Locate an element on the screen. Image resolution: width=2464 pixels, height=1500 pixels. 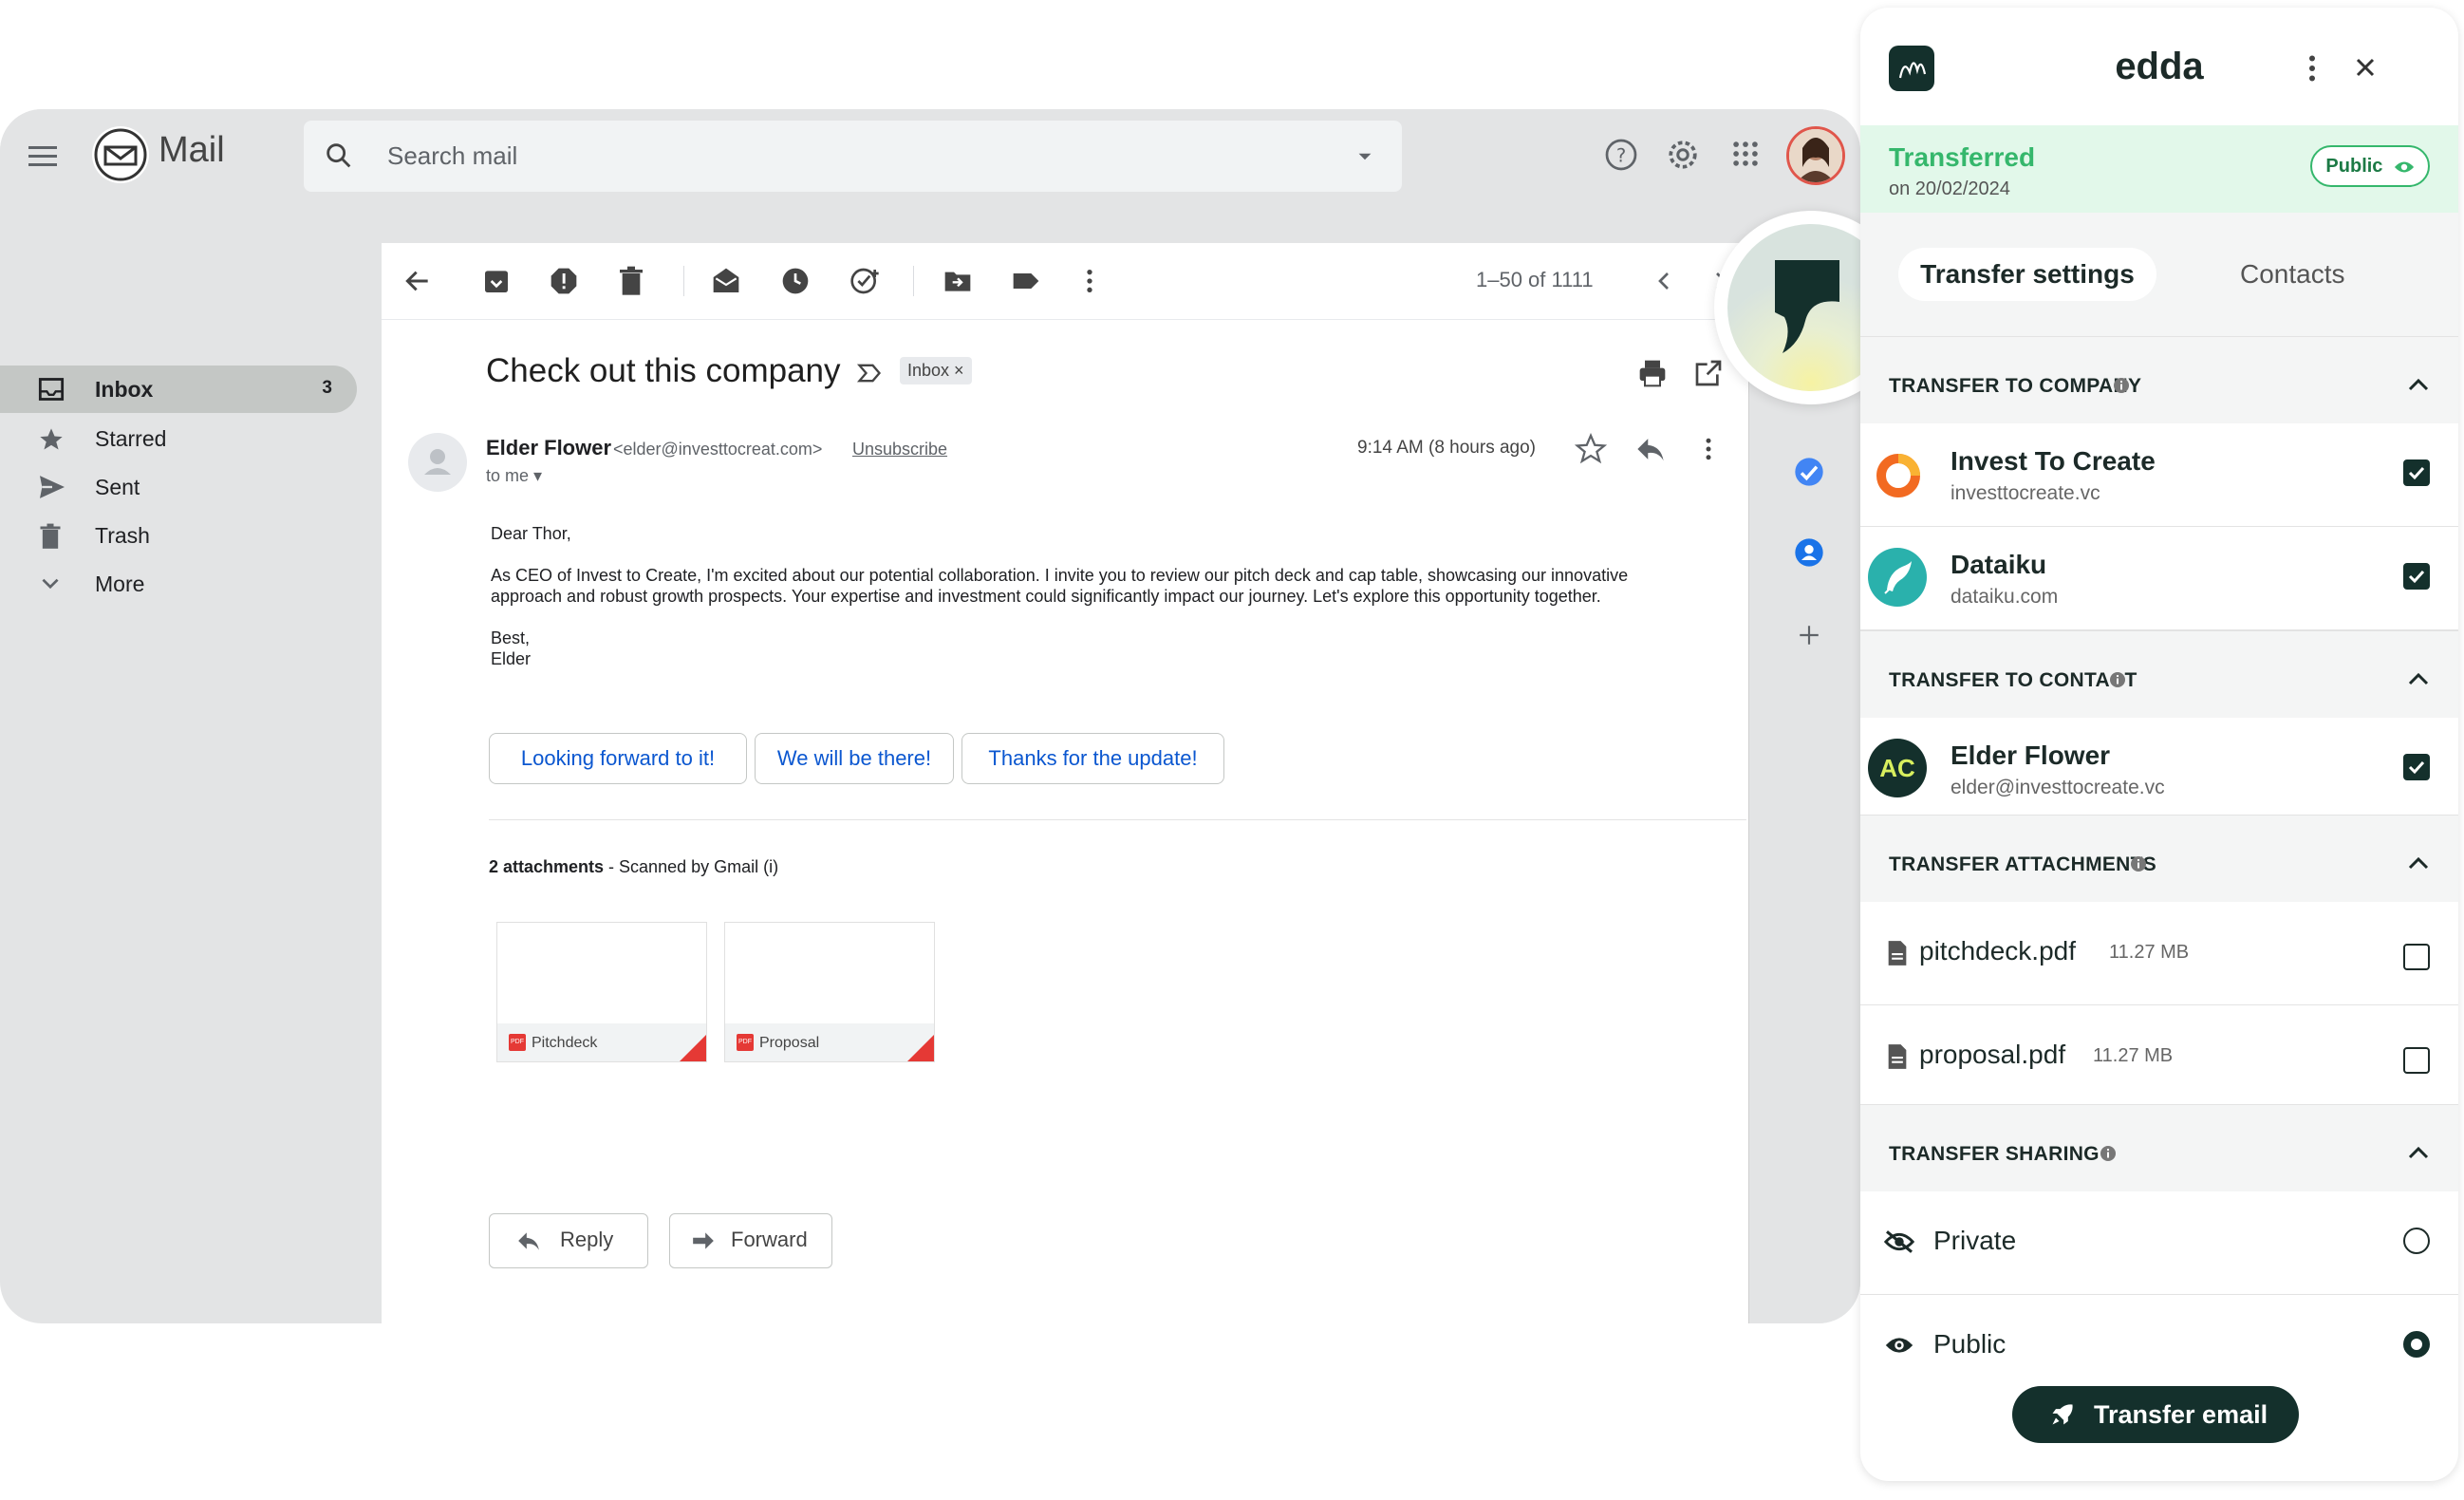
smart-reply-button: Looking forward to it! is located at coordinates (618, 758).